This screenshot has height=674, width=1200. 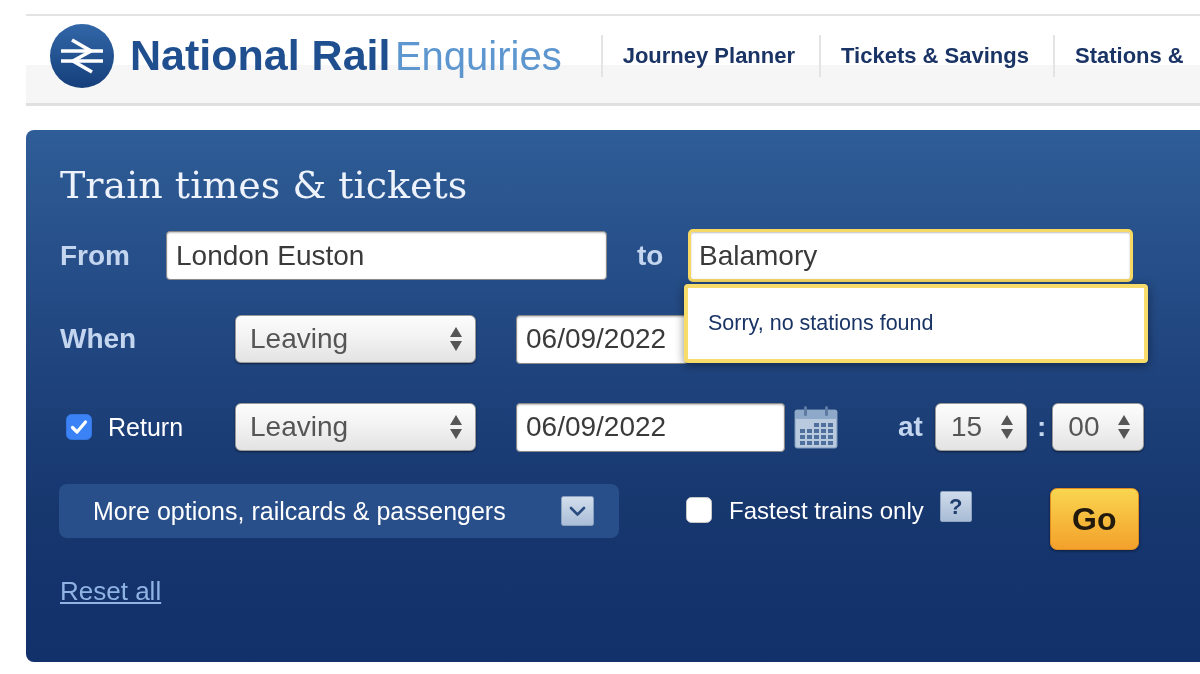 What do you see at coordinates (339, 511) in the screenshot?
I see `more-options-button: More options, railcards & passengers` at bounding box center [339, 511].